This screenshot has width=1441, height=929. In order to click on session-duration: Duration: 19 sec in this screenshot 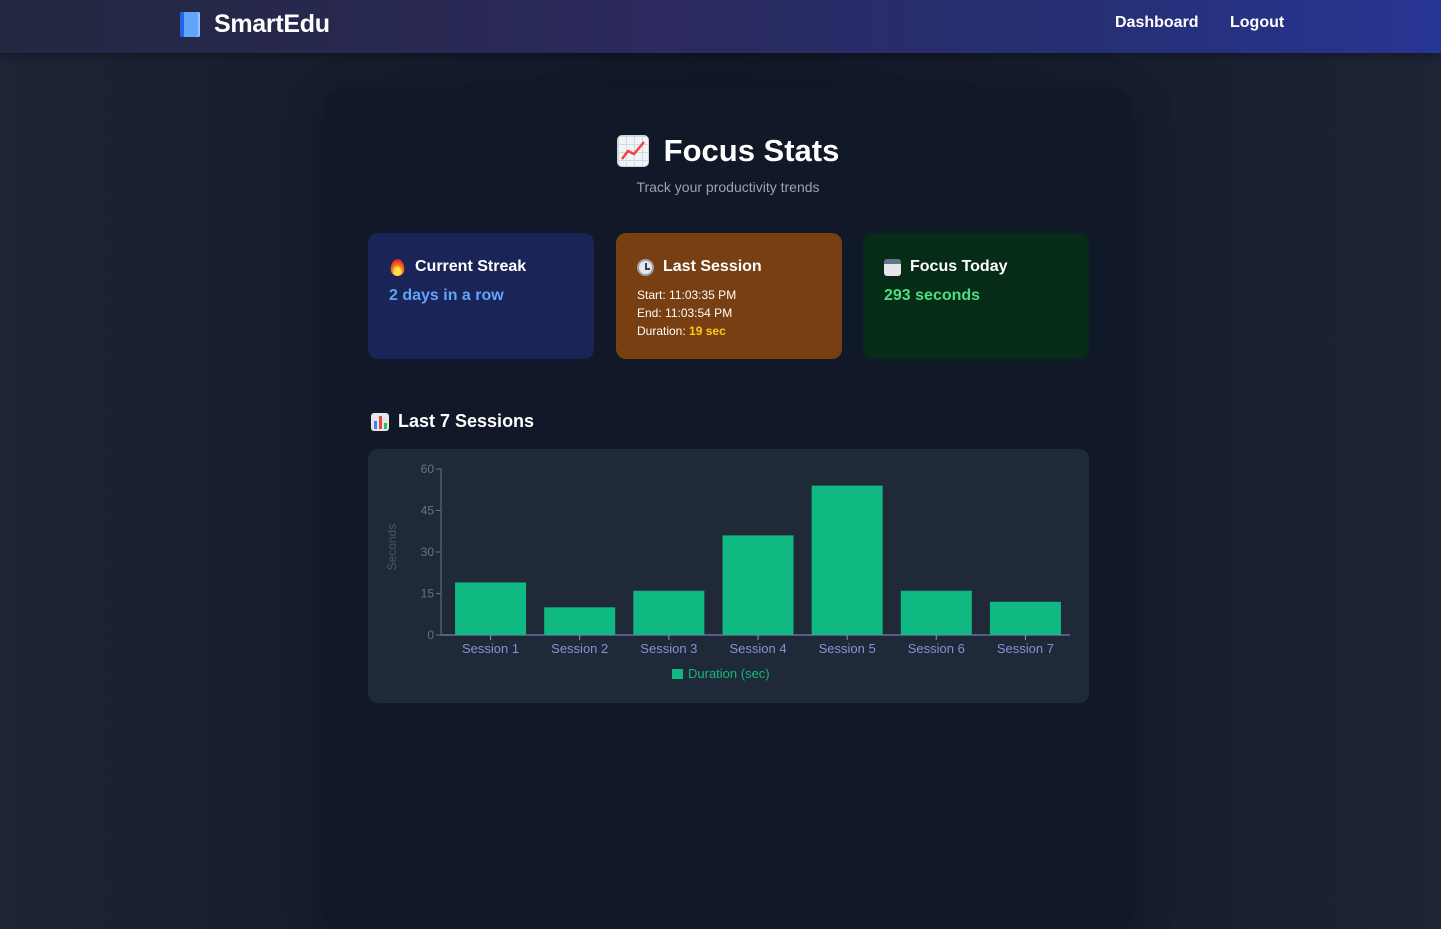, I will do `click(681, 331)`.